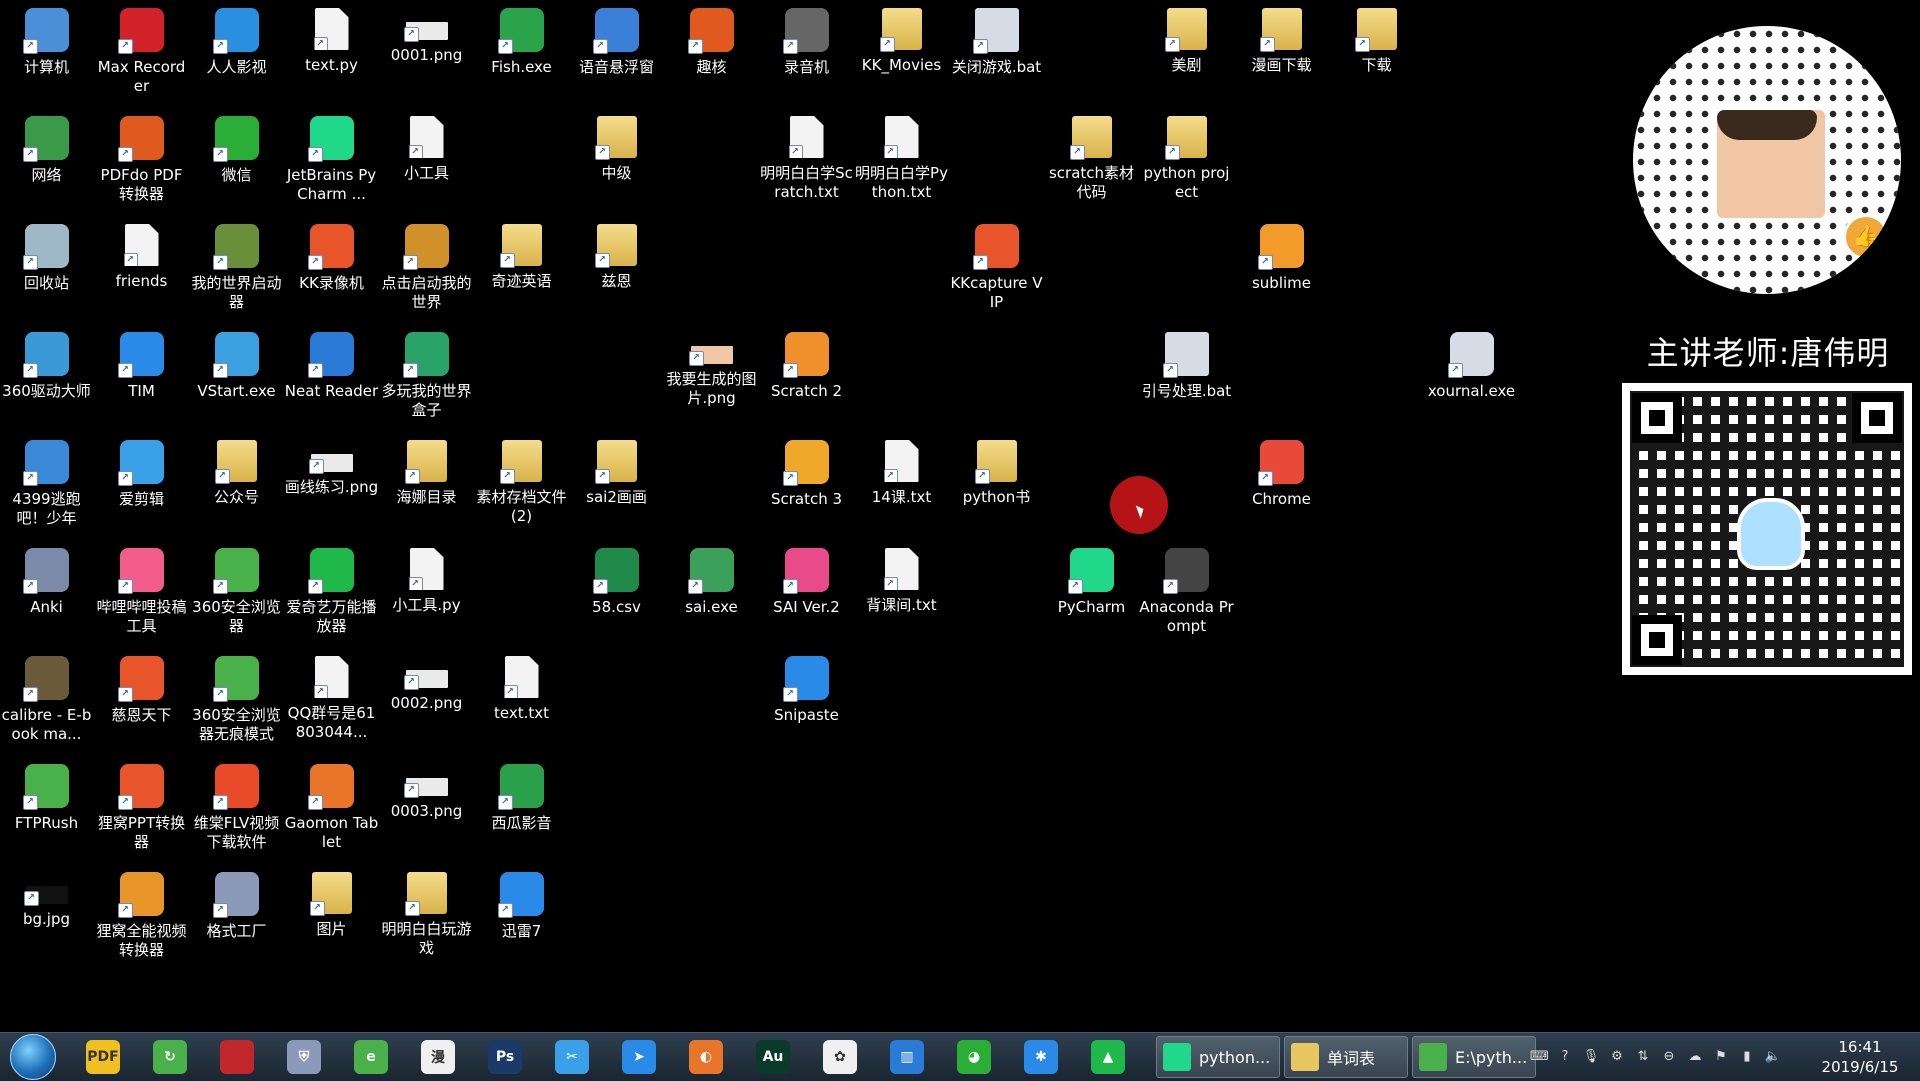 The height and width of the screenshot is (1081, 1920). What do you see at coordinates (1669, 1057) in the screenshot?
I see `stop-icon: ⊖` at bounding box center [1669, 1057].